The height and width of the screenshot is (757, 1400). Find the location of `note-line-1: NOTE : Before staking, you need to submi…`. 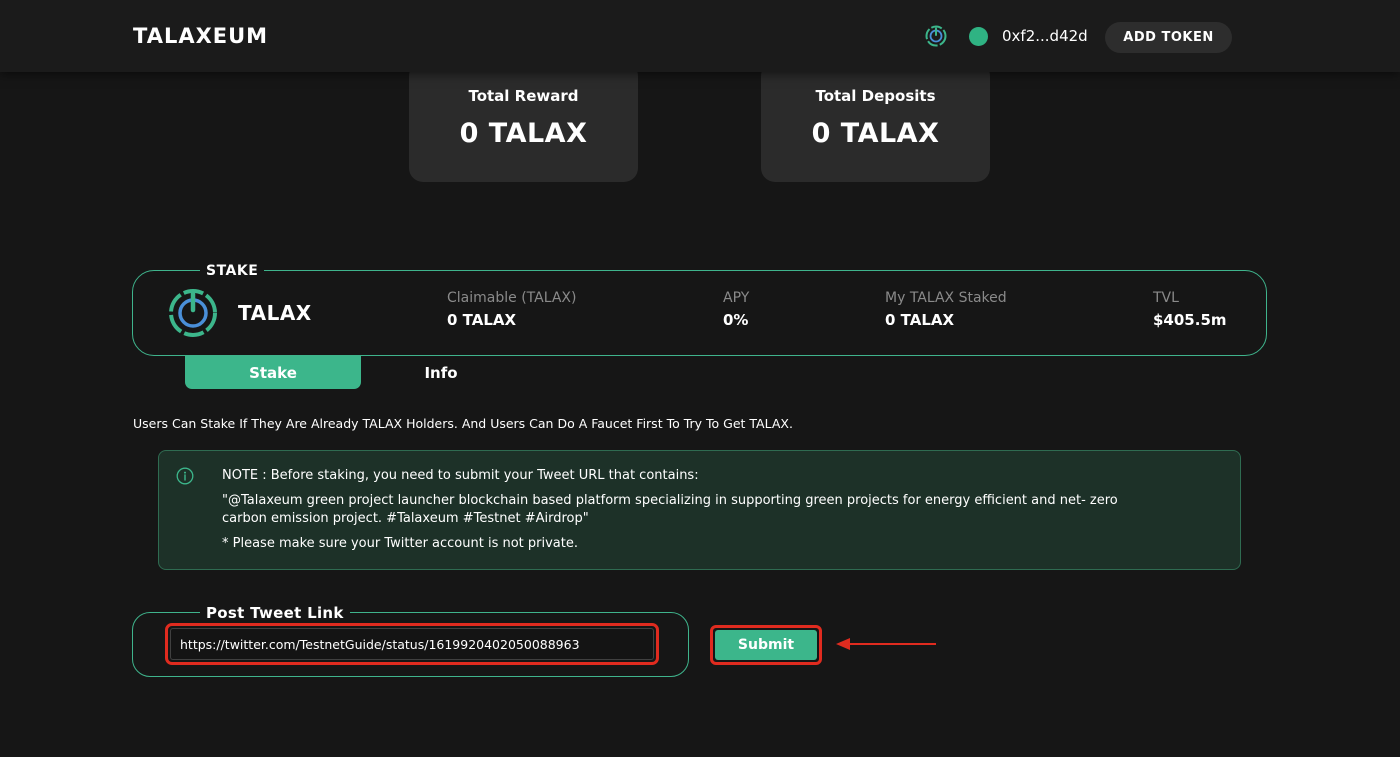

note-line-1: NOTE : Before staking, you need to submi… is located at coordinates (460, 475).